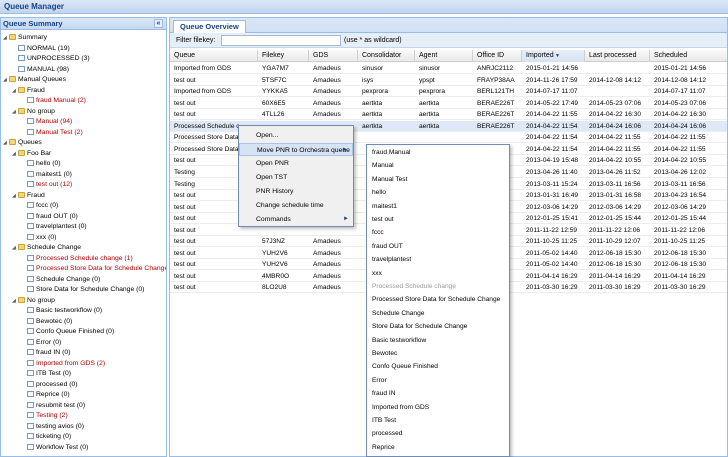 The image size is (728, 457). I want to click on tree-folder-node: ◢ Schedule Change, so click(46, 247).